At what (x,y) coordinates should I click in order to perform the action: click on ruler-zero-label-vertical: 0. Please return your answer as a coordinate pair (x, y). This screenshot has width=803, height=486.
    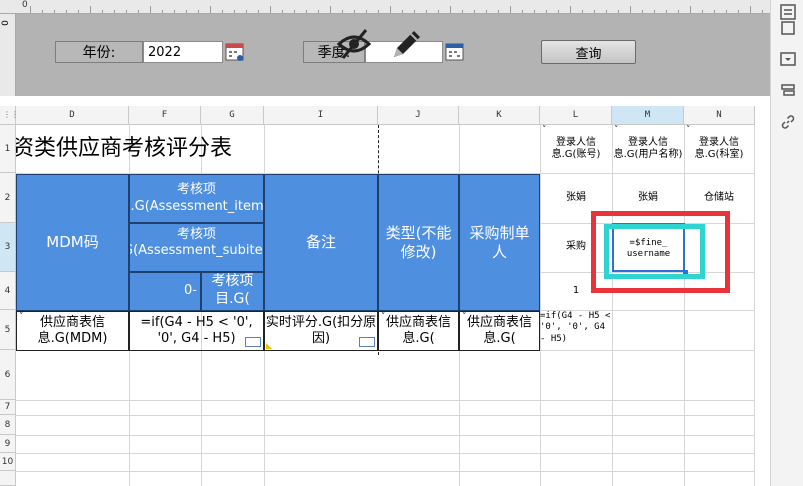
    Looking at the image, I should click on (5, 23).